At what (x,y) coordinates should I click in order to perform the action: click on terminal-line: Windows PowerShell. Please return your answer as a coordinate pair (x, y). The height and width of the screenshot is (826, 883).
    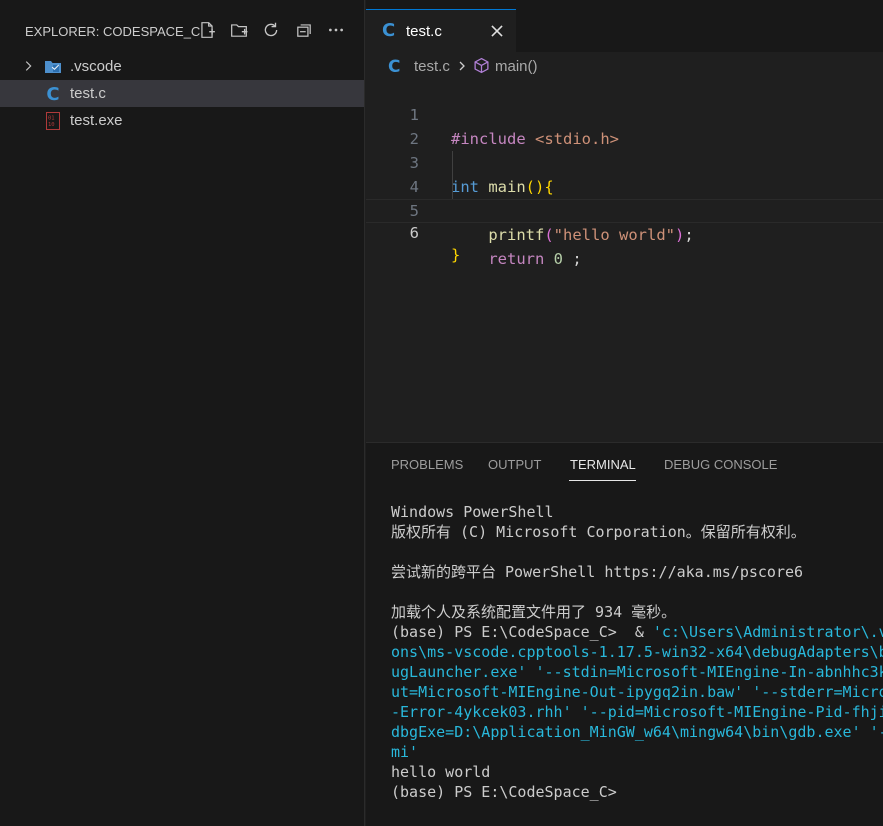
    Looking at the image, I should click on (472, 512).